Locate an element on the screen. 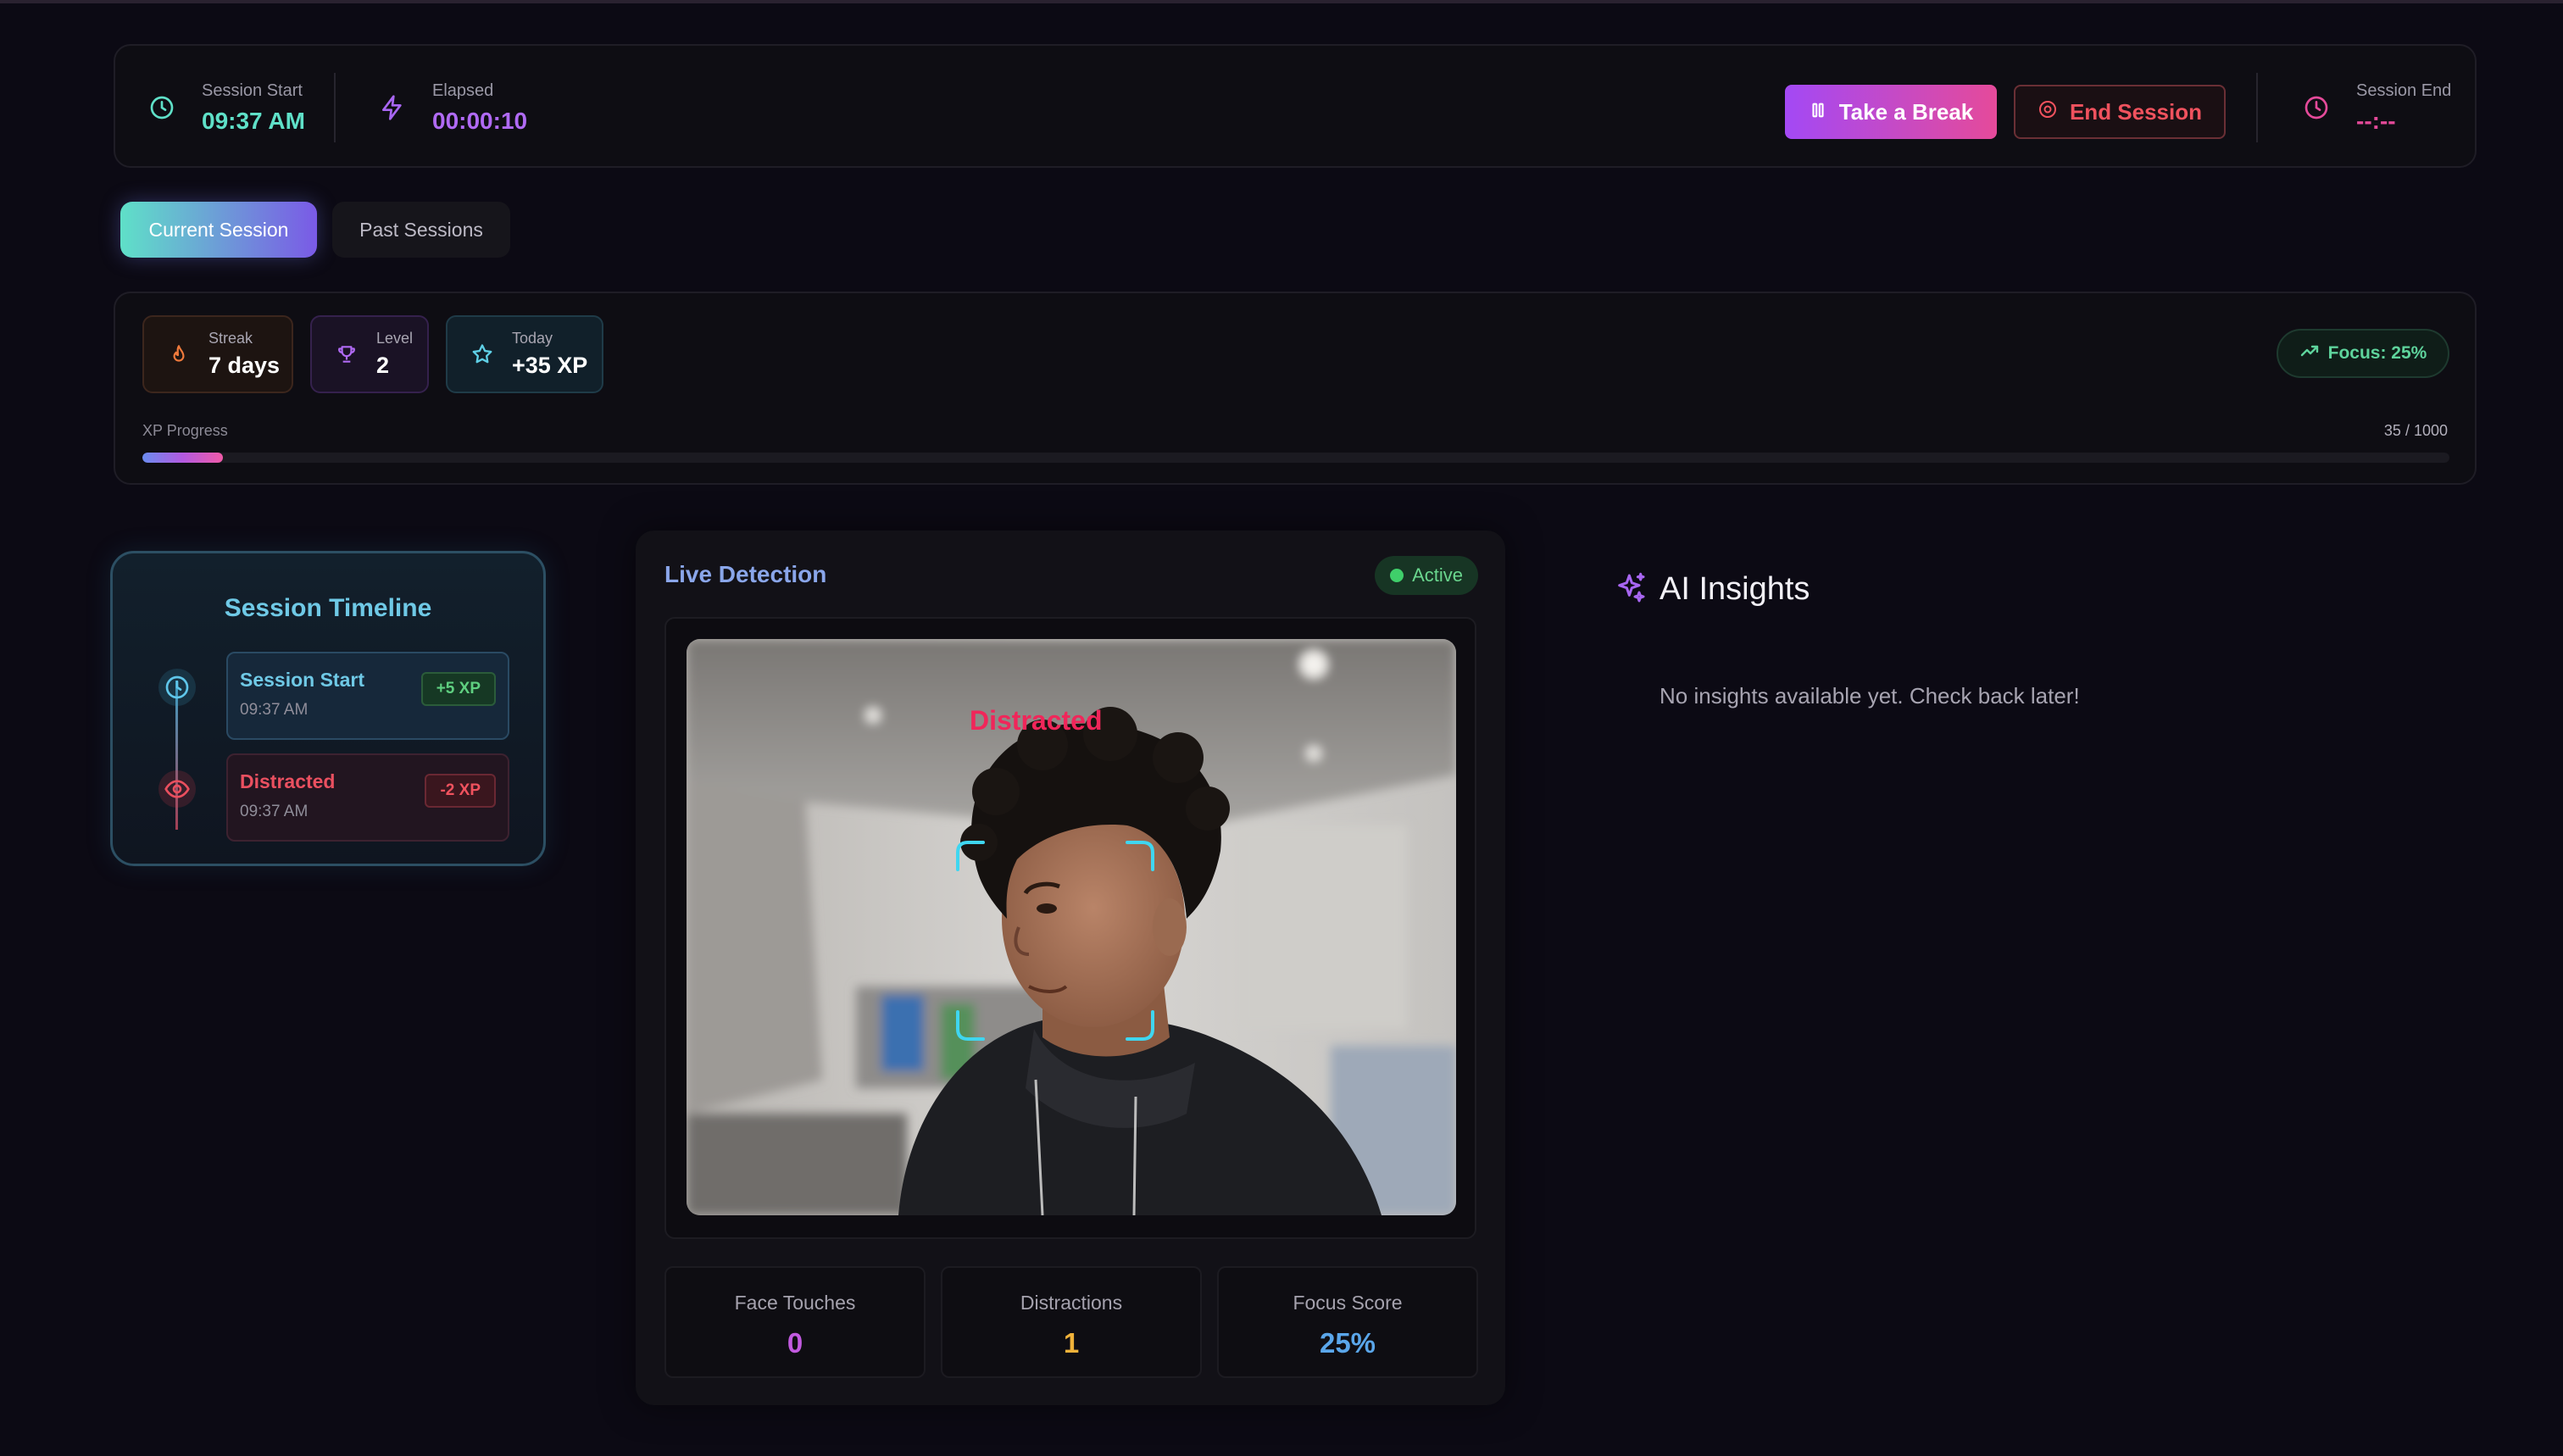 Image resolution: width=2563 pixels, height=1456 pixels. xp-loss-badge: -2 XP is located at coordinates (461, 791).